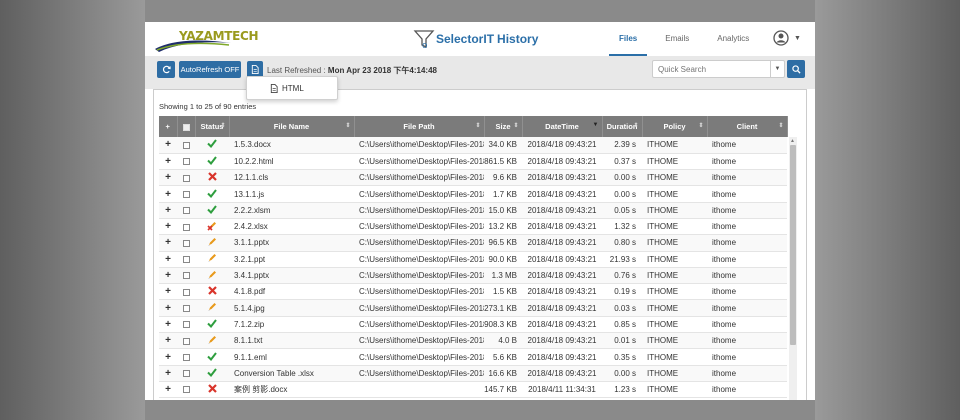 This screenshot has width=960, height=420. I want to click on file-path-cell, so click(419, 390).